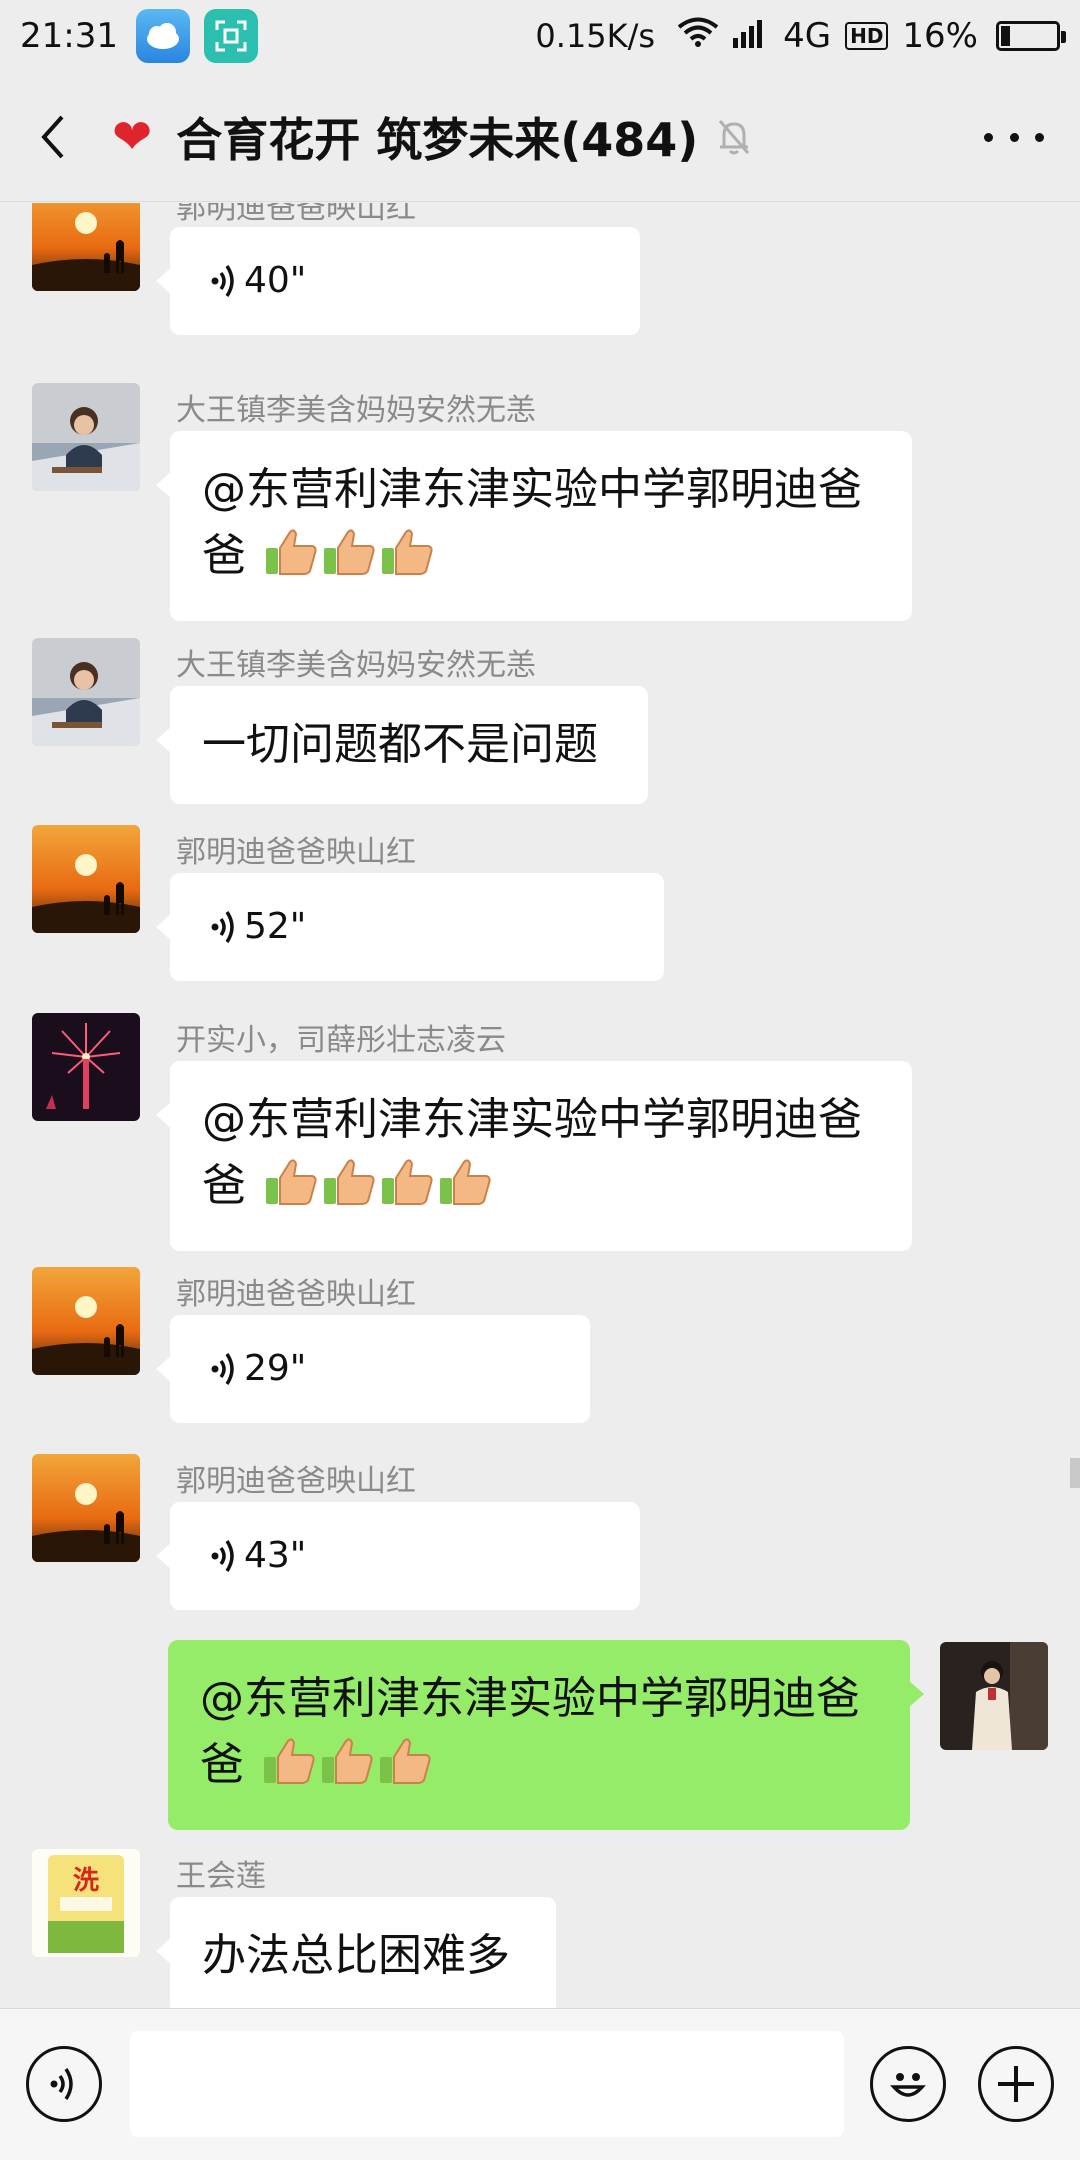  I want to click on voice-duration: 52", so click(275, 926).